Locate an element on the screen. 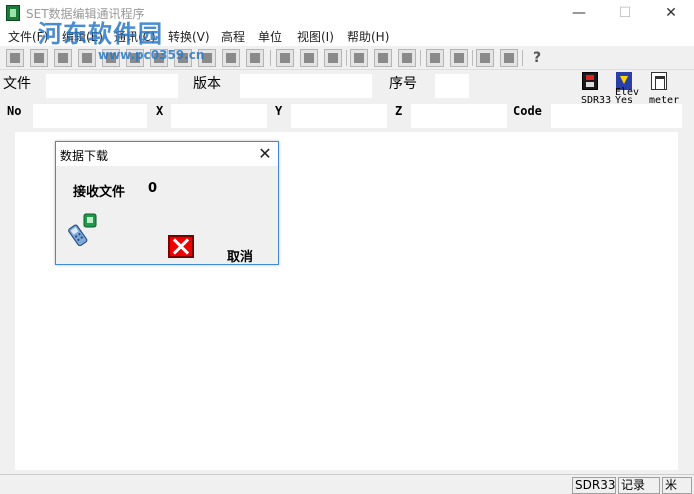 The height and width of the screenshot is (494, 694). open-folder-icon is located at coordinates (39, 58).